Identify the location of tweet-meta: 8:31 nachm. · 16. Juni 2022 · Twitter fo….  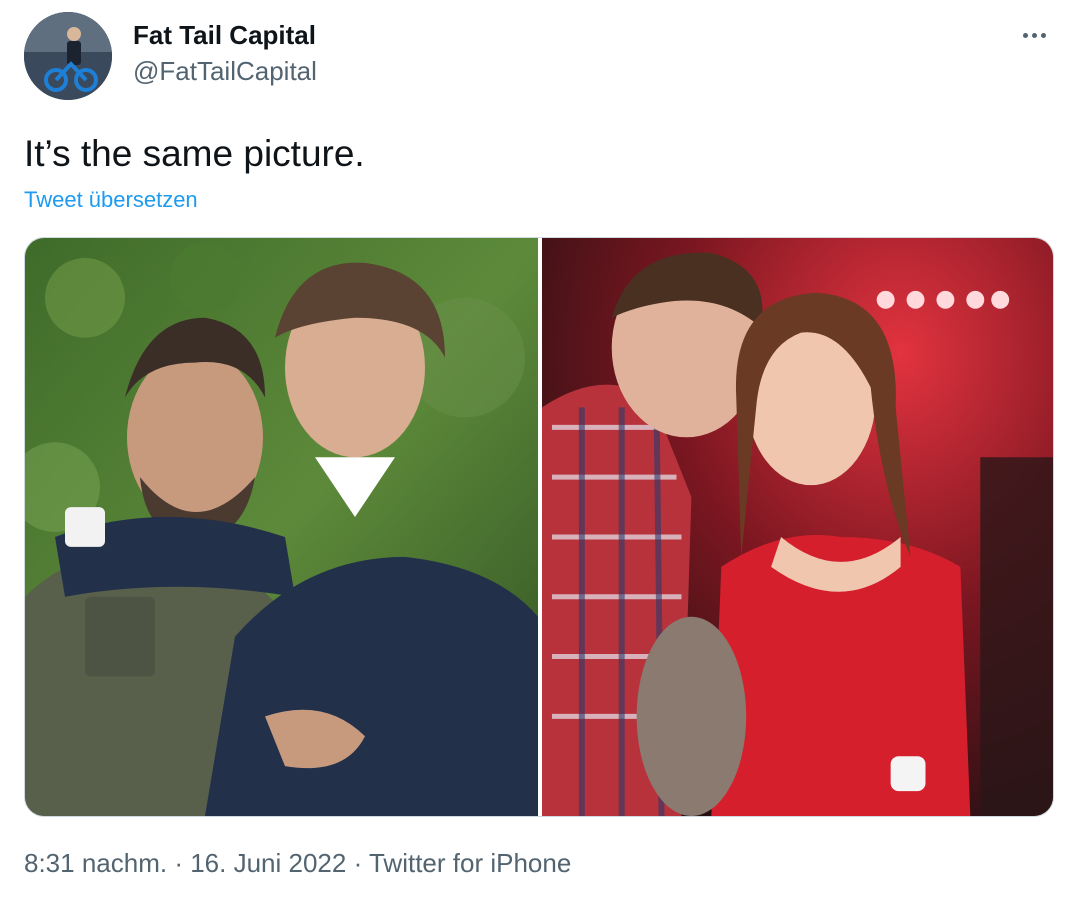
(297, 863).